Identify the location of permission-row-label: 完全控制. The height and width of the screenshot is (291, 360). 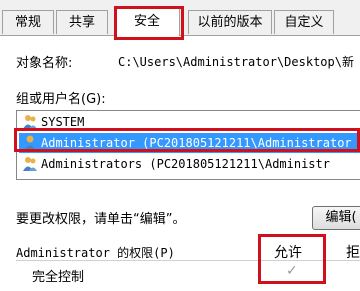
(58, 277).